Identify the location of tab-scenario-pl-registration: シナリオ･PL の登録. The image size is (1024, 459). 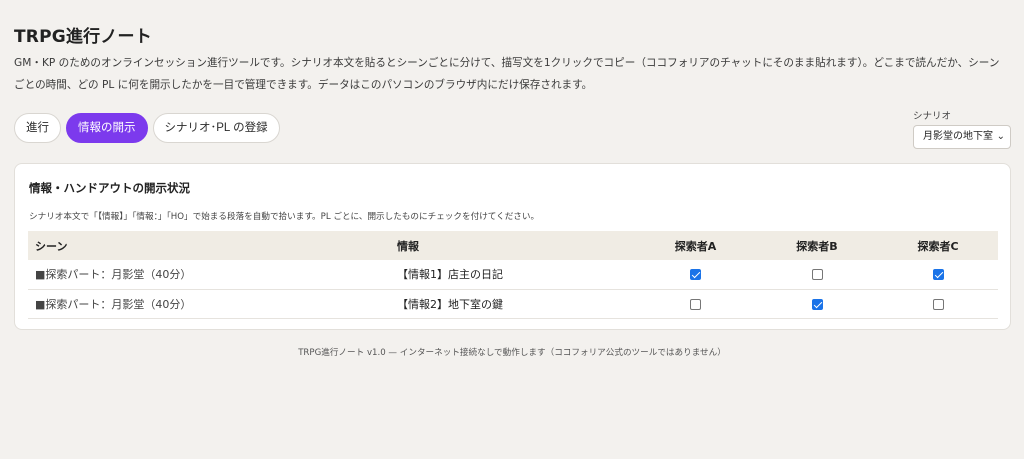
(216, 128).